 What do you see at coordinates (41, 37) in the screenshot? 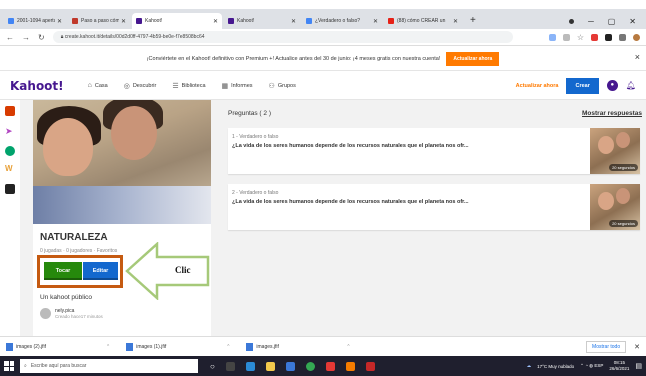
I see `reload-icon: ↻` at bounding box center [41, 37].